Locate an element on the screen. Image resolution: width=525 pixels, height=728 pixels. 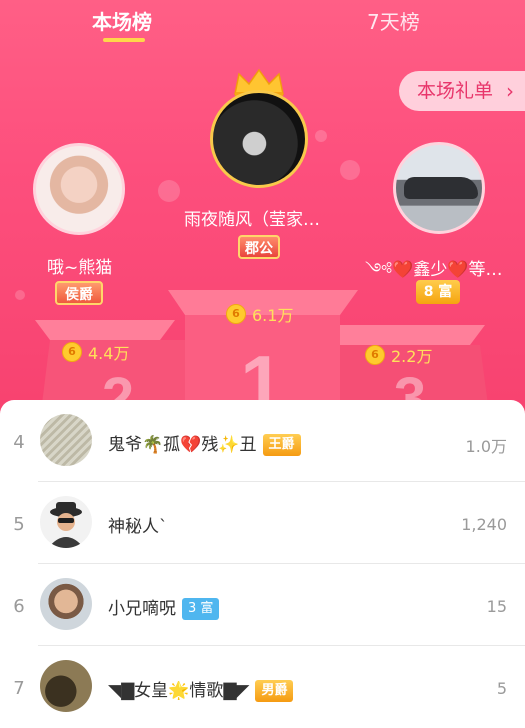
rank-badge: 男爵 is located at coordinates (274, 691).